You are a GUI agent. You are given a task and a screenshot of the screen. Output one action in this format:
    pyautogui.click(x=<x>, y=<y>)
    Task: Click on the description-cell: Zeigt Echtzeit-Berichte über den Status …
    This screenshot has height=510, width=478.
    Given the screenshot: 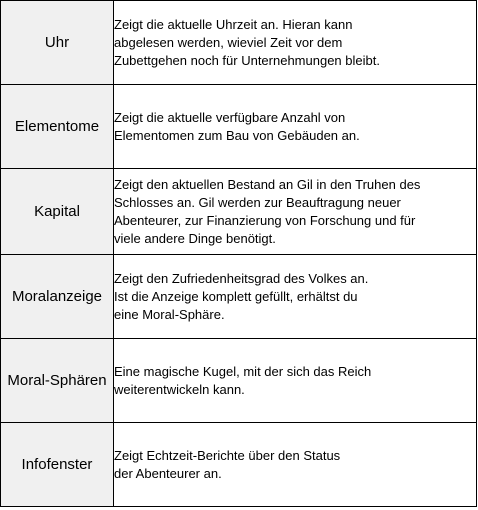 What is the action you would take?
    pyautogui.click(x=295, y=464)
    